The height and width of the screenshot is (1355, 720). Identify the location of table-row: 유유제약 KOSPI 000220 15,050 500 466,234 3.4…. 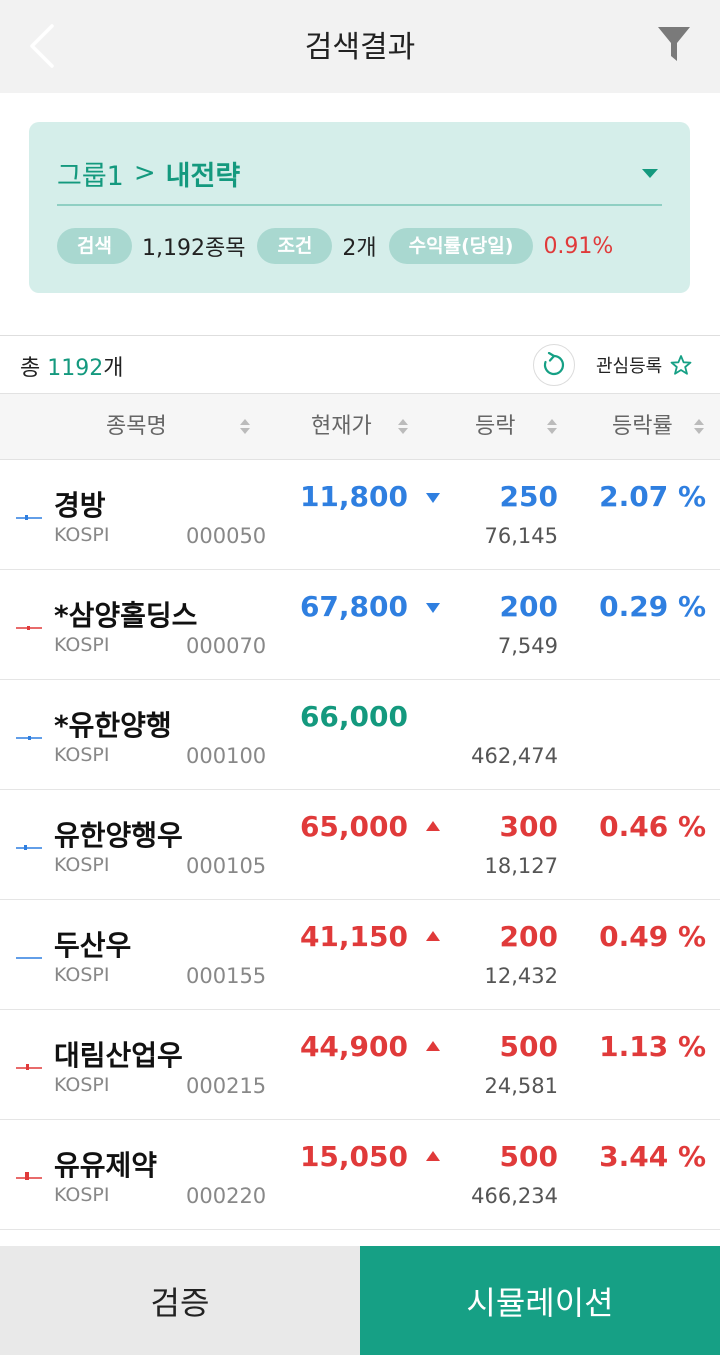
(360, 1175).